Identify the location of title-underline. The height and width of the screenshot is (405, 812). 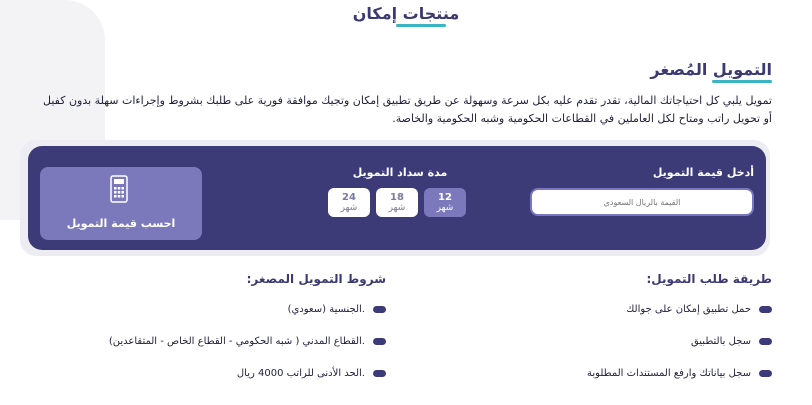
(421, 25).